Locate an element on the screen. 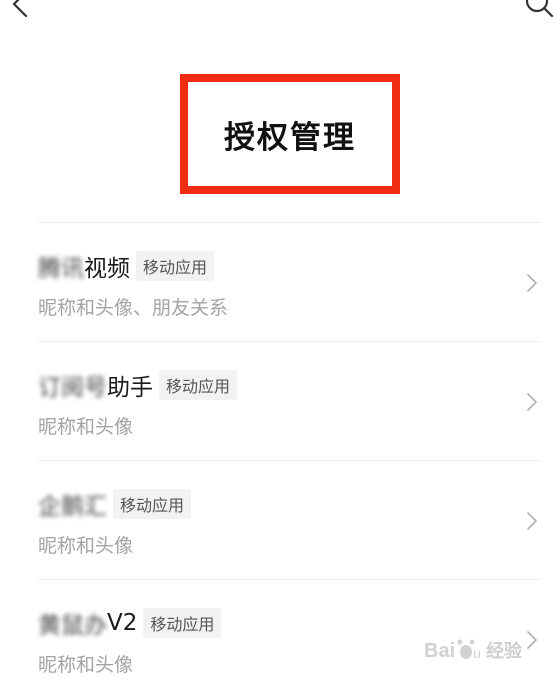 The image size is (556, 695). permission-summary: 昵称和头像、朋友关系 is located at coordinates (133, 308).